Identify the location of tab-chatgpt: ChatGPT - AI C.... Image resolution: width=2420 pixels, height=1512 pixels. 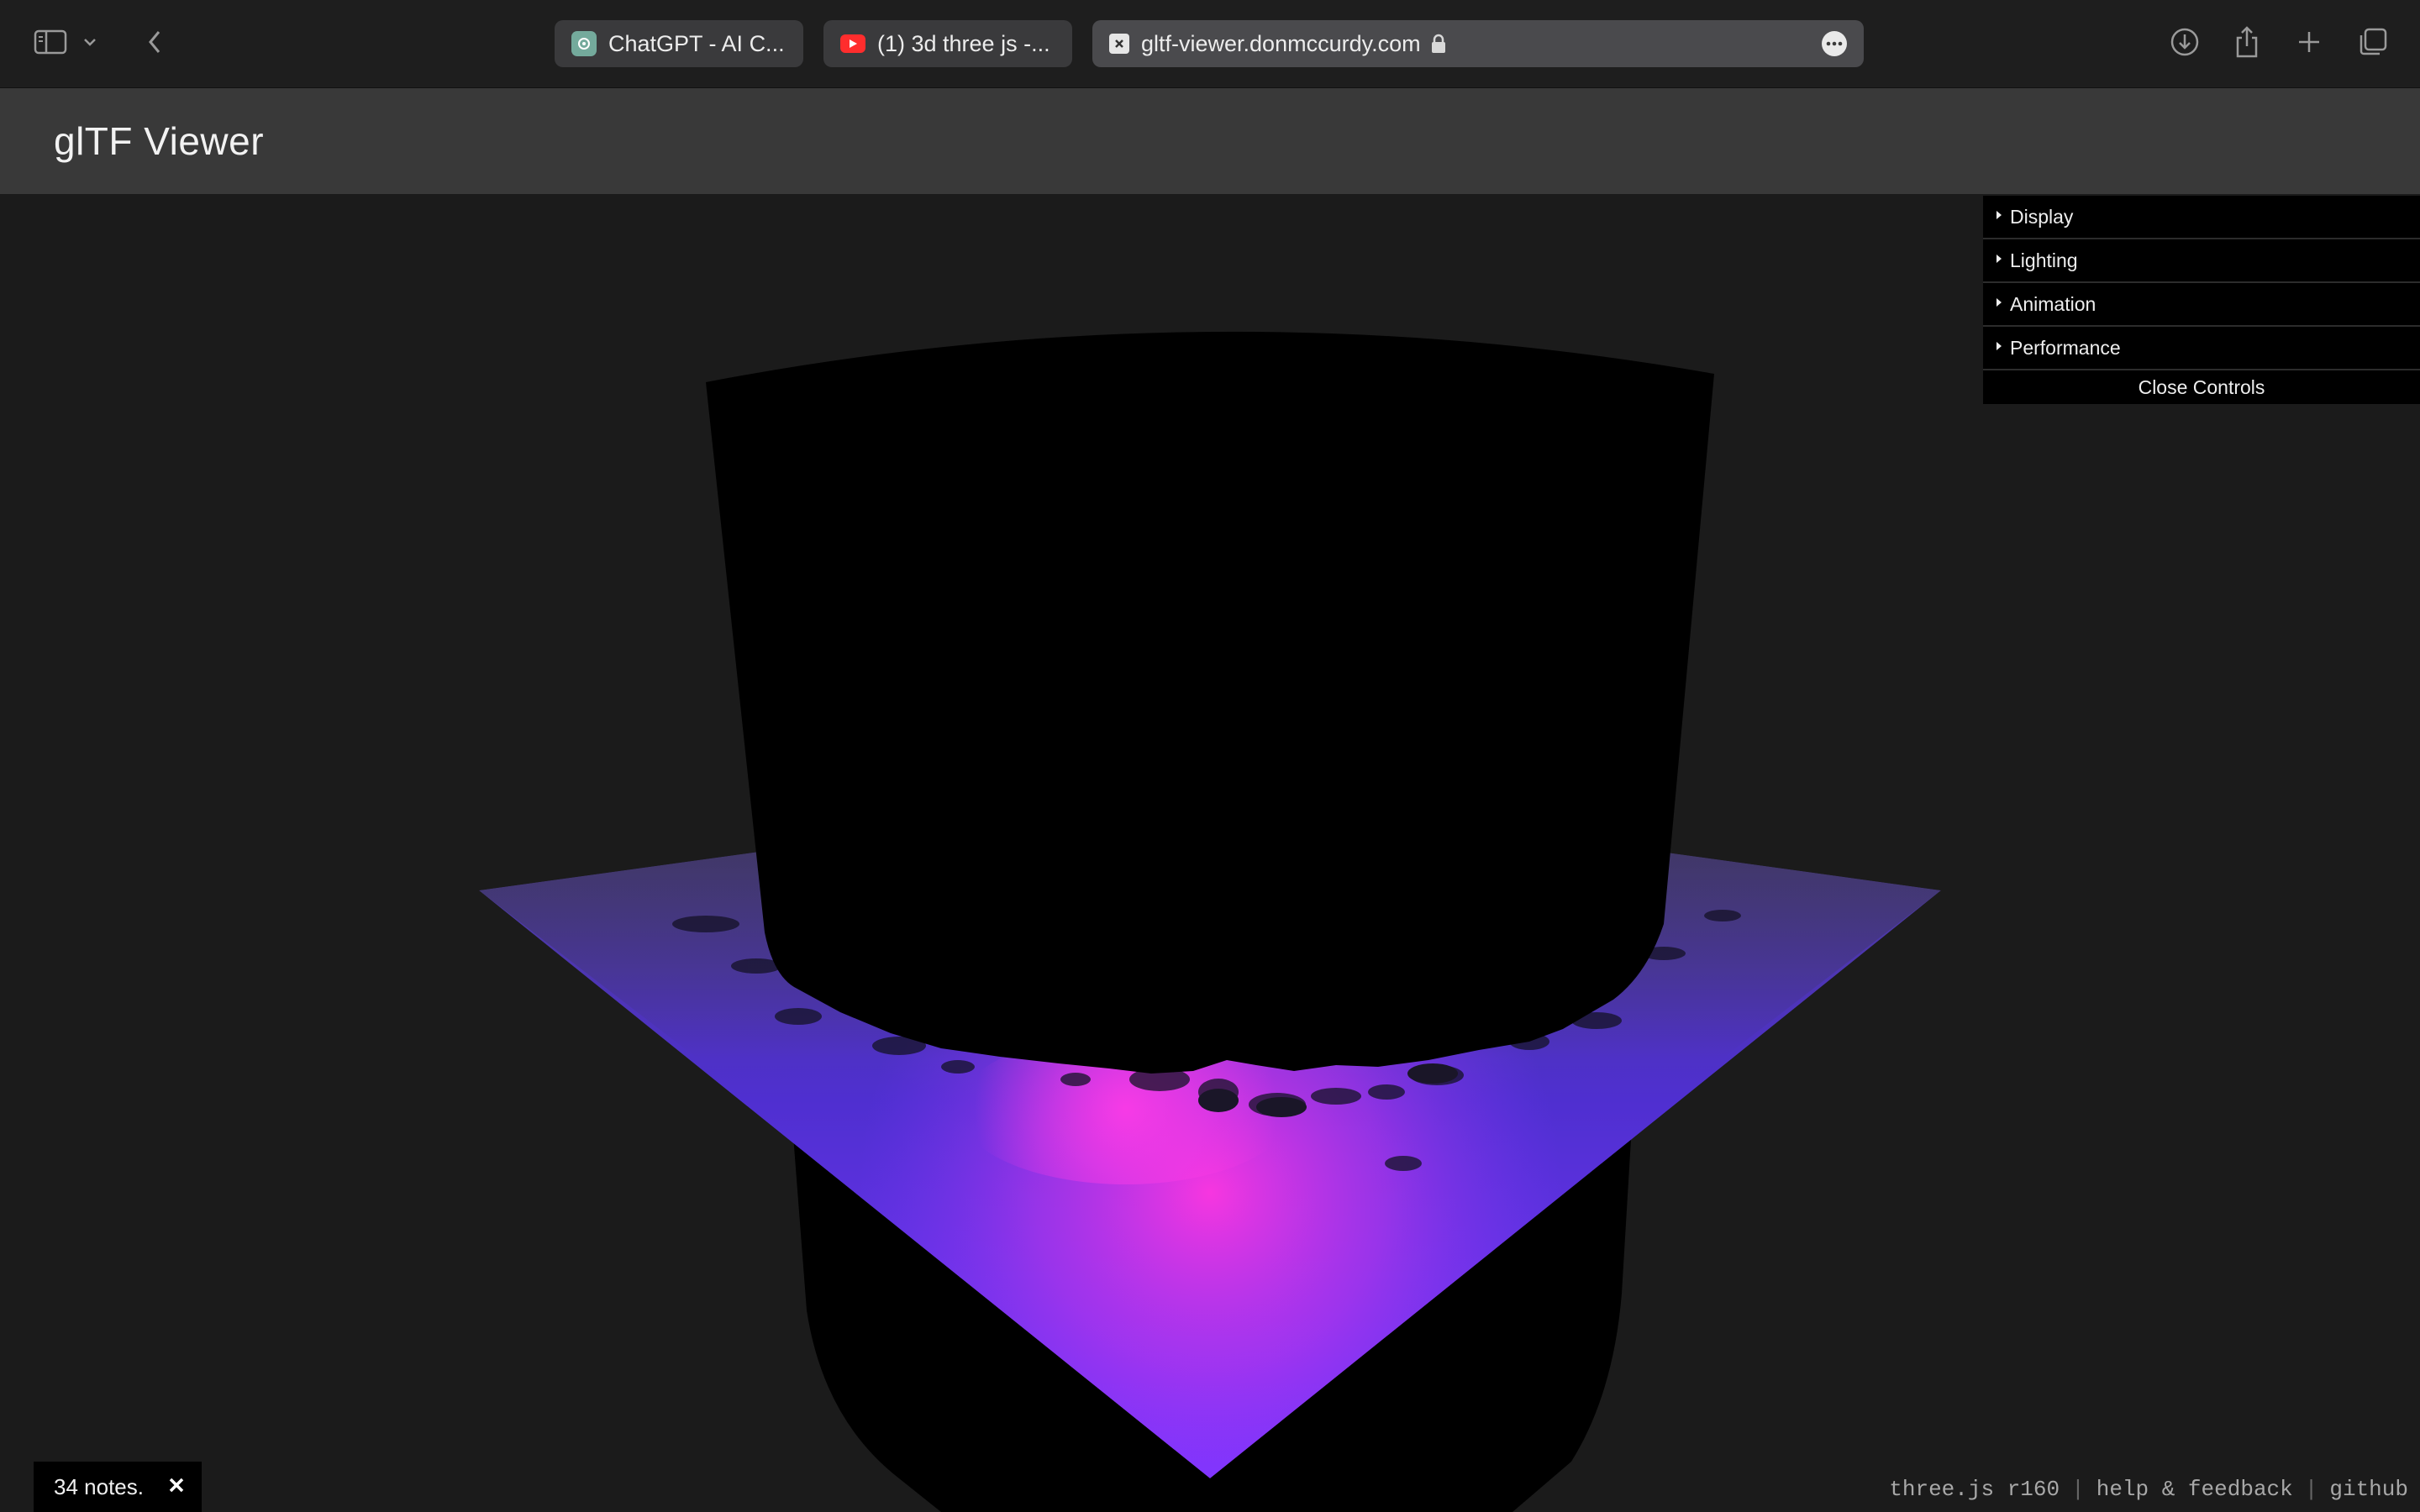
(679, 43).